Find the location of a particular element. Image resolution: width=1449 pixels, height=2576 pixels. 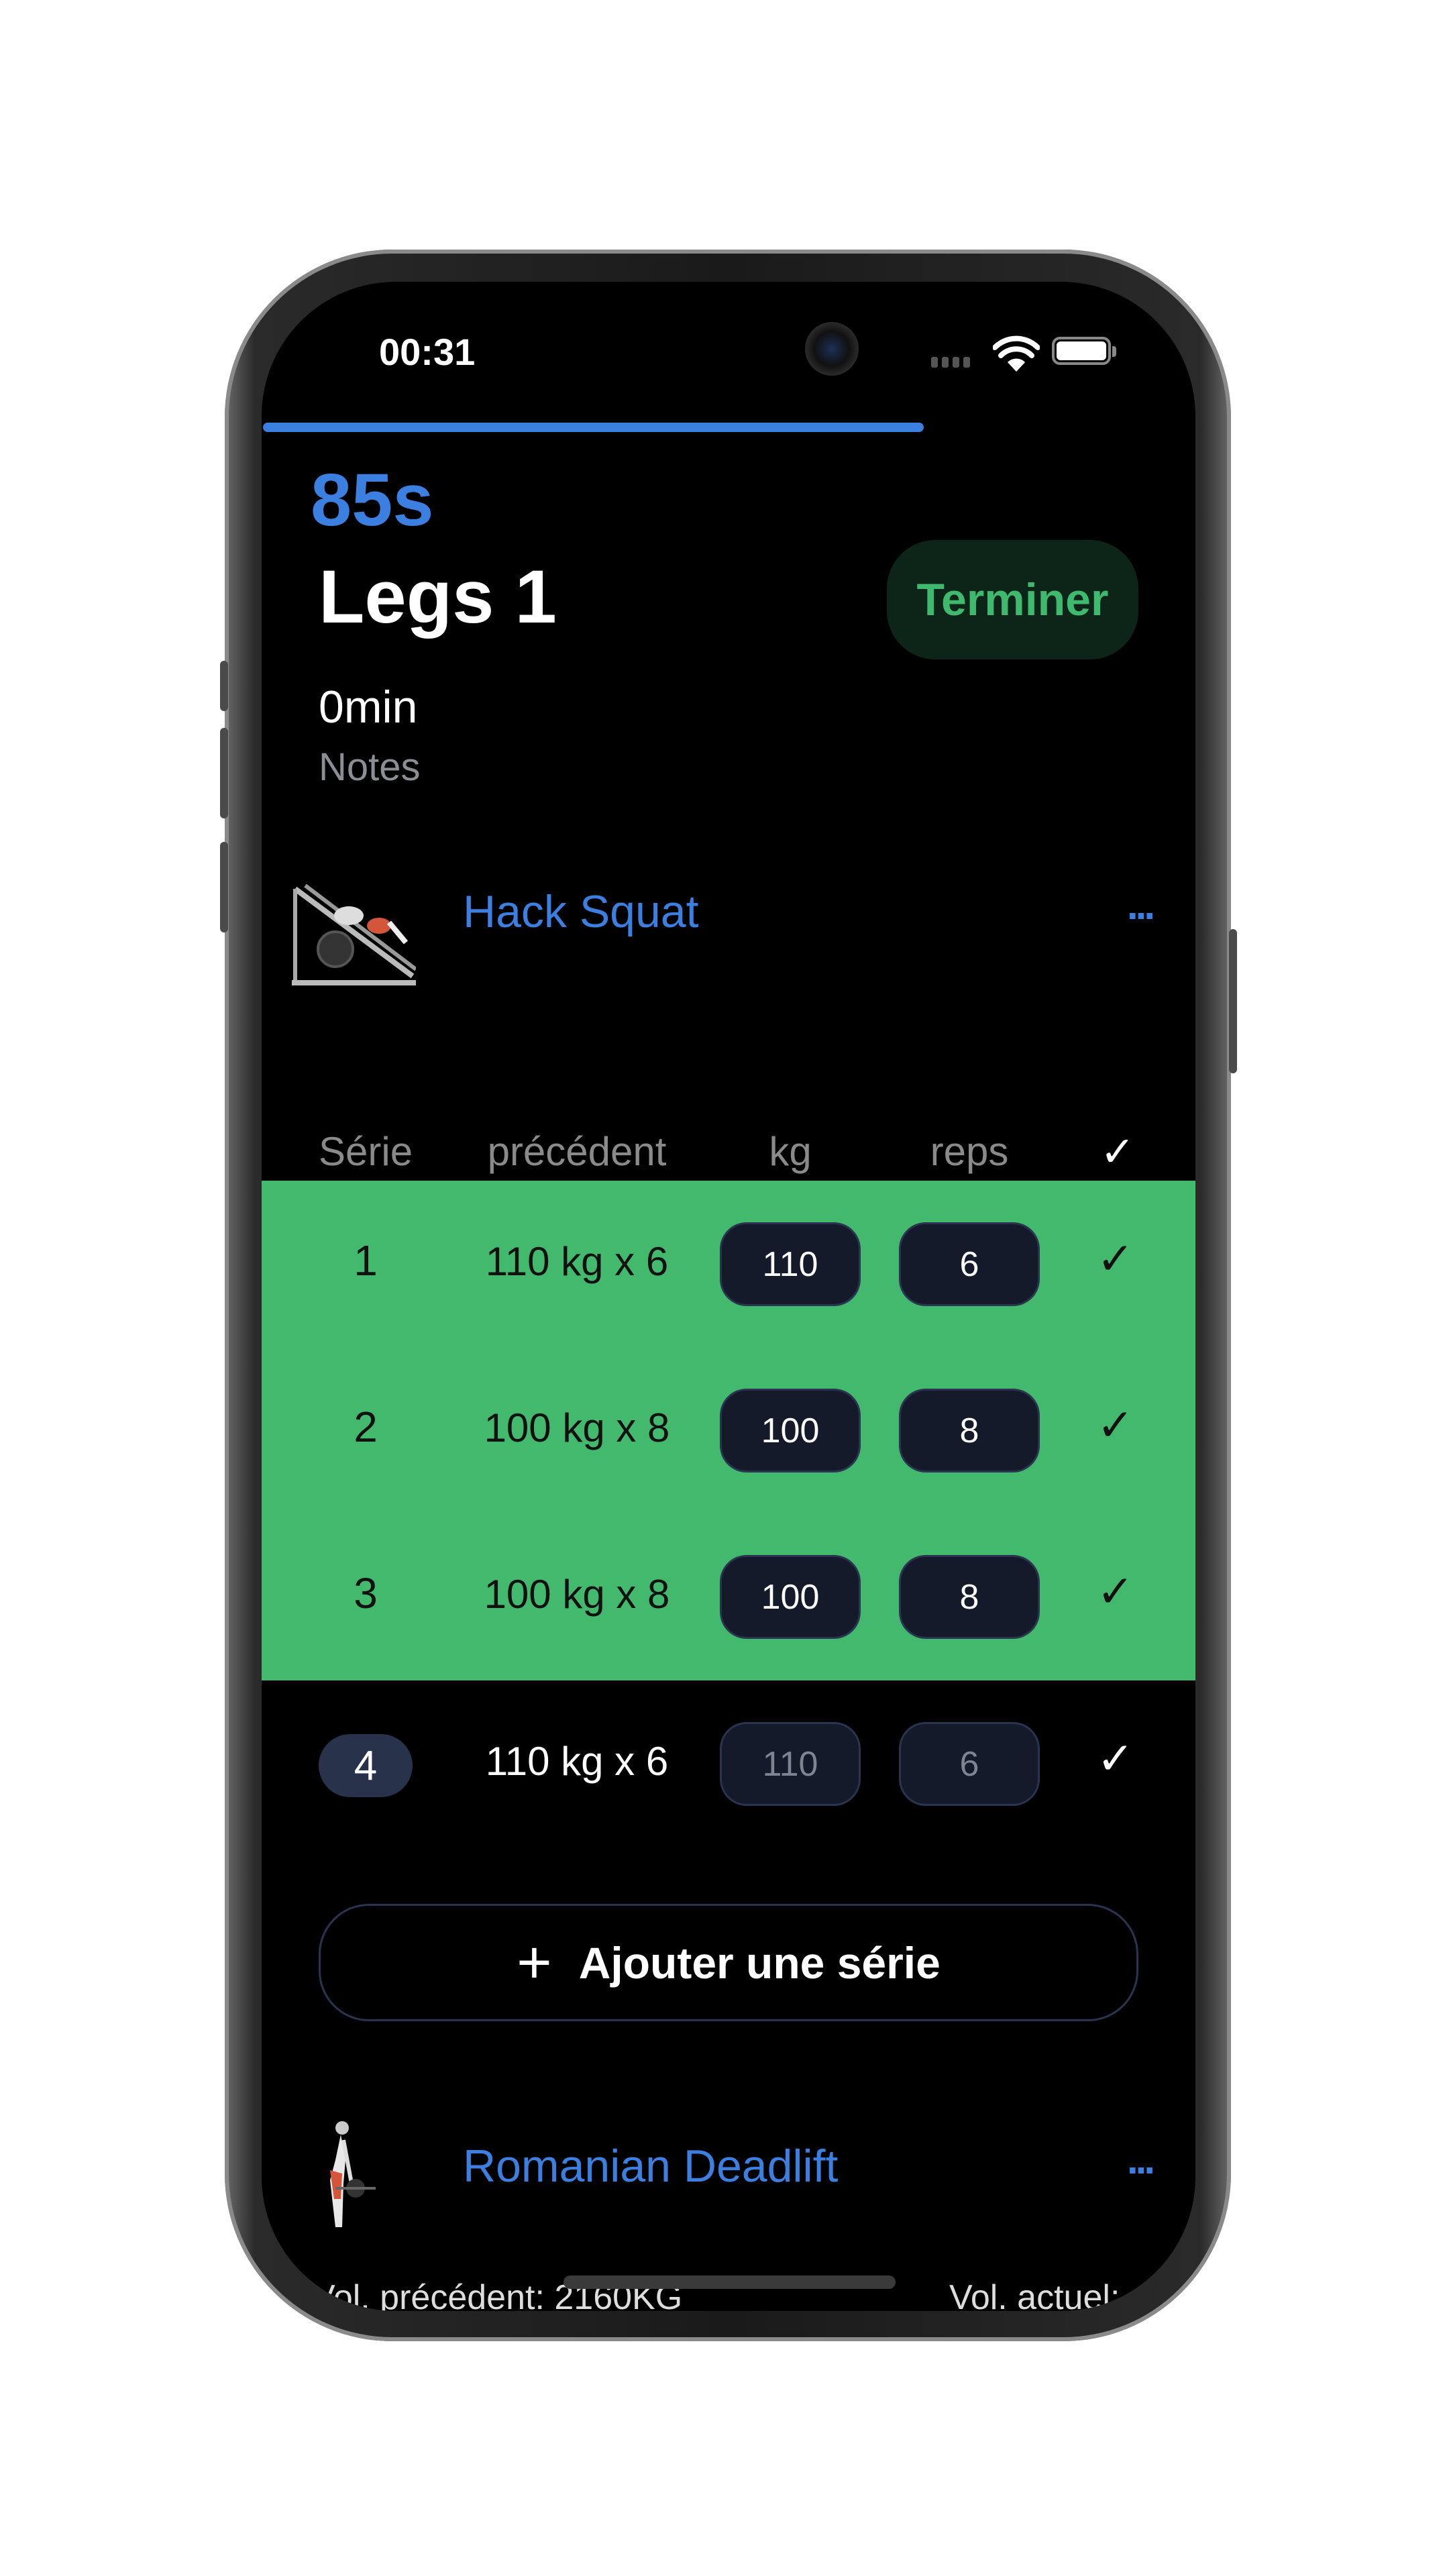

rest-timer-progress is located at coordinates (728, 427).